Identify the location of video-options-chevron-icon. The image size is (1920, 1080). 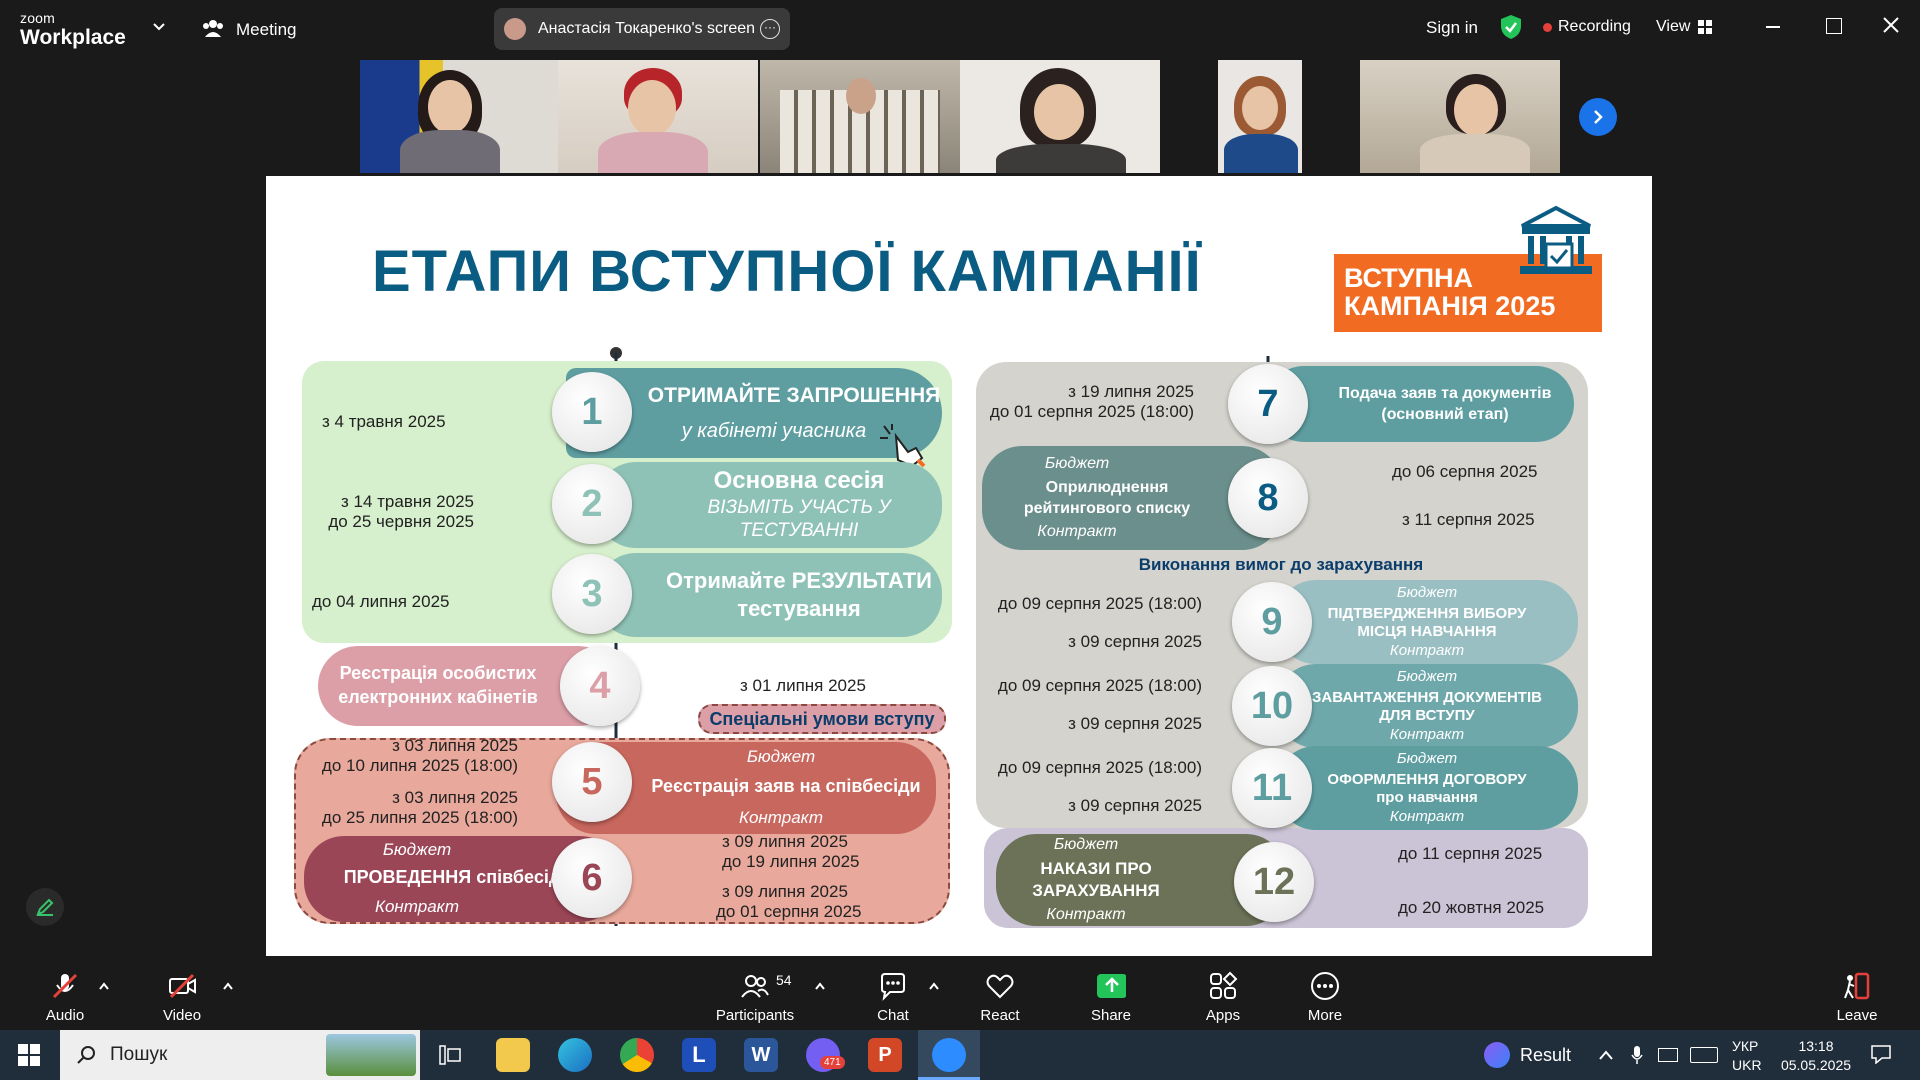
(228, 984).